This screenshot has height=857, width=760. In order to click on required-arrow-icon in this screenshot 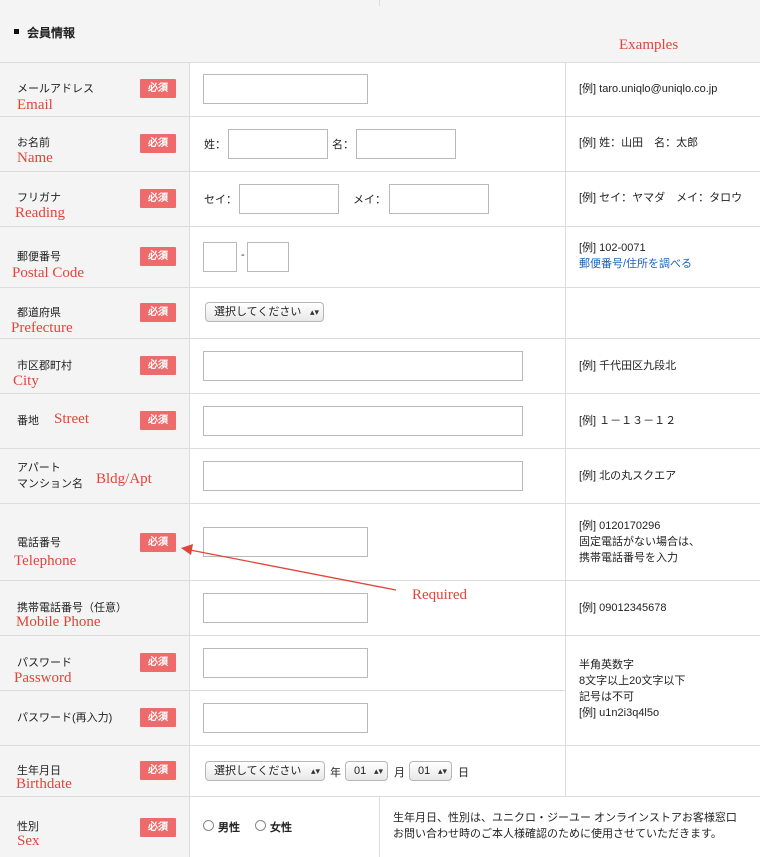, I will do `click(289, 567)`.